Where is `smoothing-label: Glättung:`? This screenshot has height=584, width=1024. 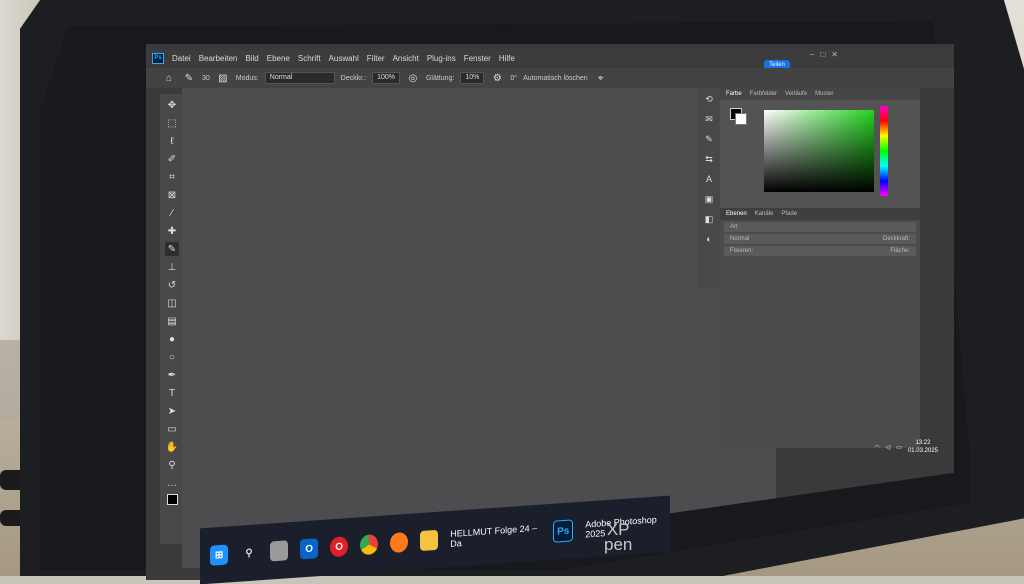 smoothing-label: Glättung: is located at coordinates (440, 78).